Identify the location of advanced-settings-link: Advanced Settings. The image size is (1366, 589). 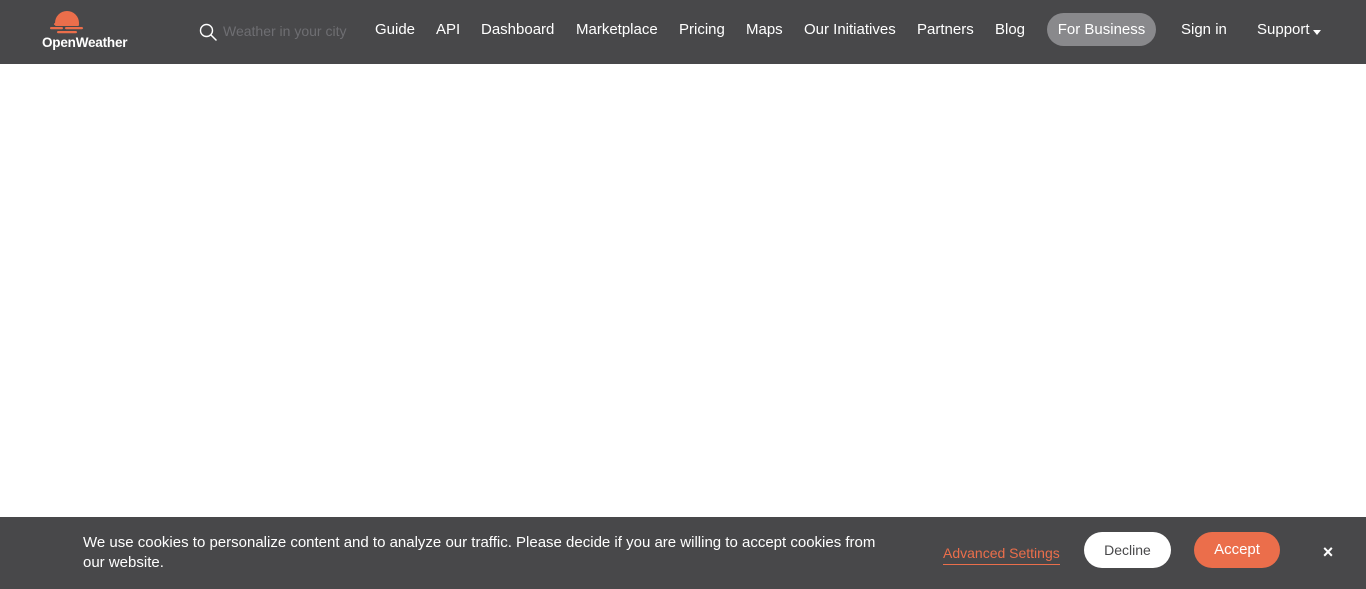
(1001, 554).